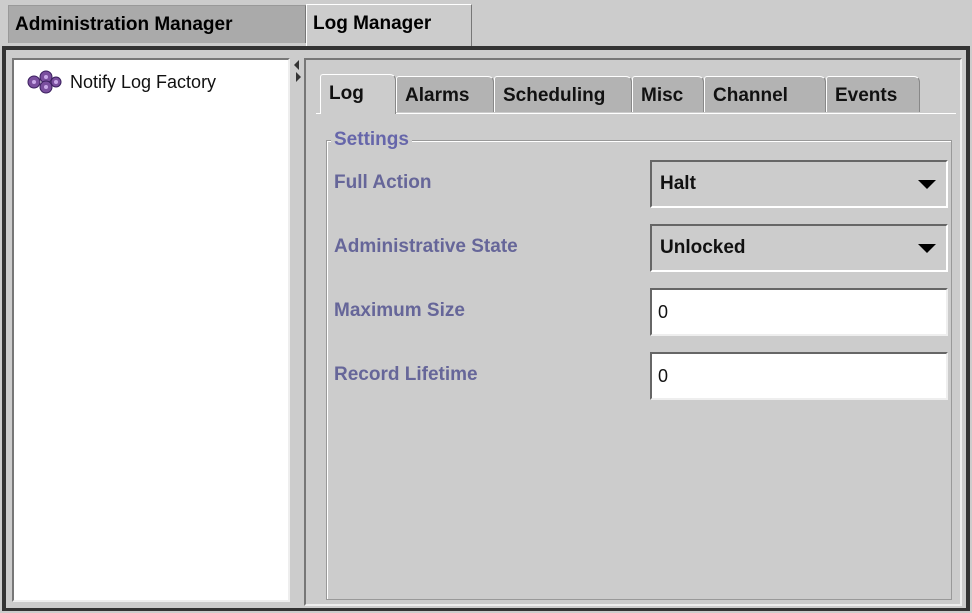 The height and width of the screenshot is (613, 972). What do you see at coordinates (678, 183) in the screenshot?
I see `full-action-value: Halt` at bounding box center [678, 183].